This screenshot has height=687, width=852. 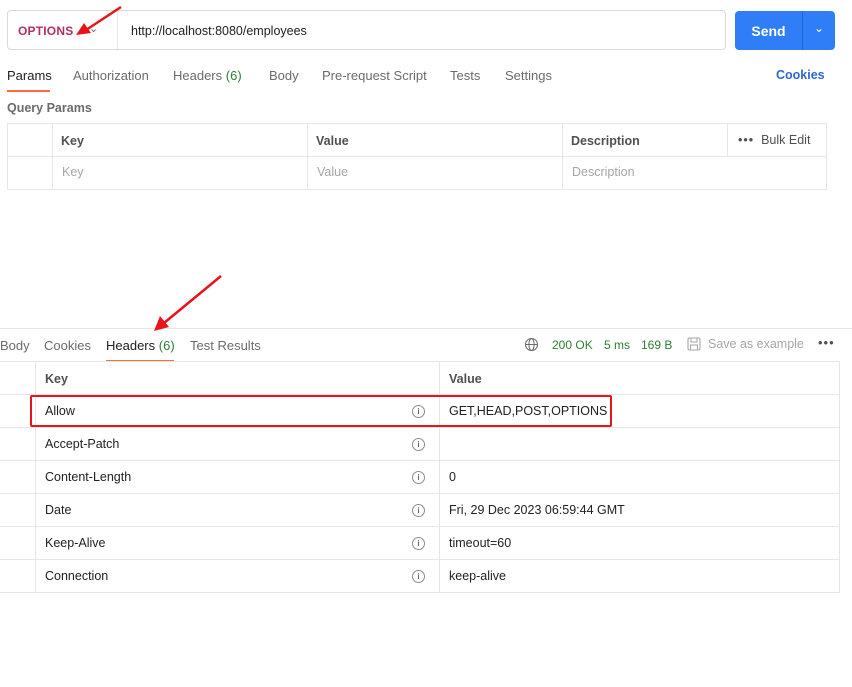 What do you see at coordinates (75, 543) in the screenshot?
I see `header-key: Keep-Alive` at bounding box center [75, 543].